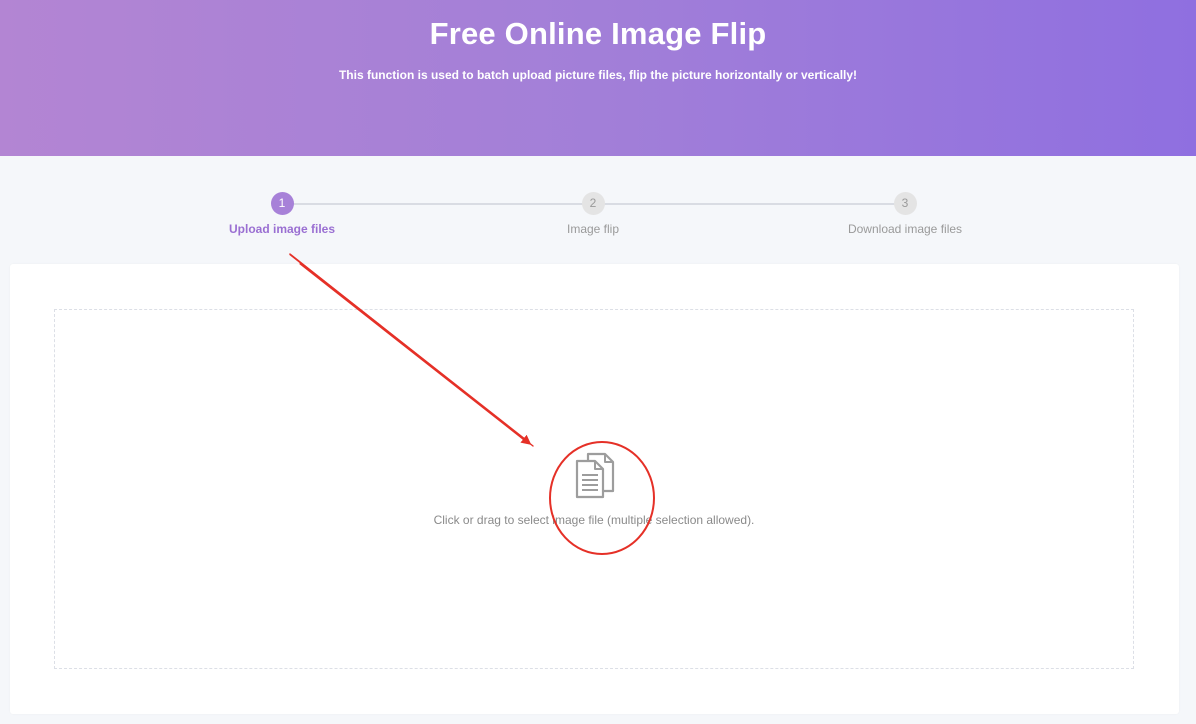 This screenshot has height=724, width=1196. I want to click on step-number-2: 2, so click(593, 203).